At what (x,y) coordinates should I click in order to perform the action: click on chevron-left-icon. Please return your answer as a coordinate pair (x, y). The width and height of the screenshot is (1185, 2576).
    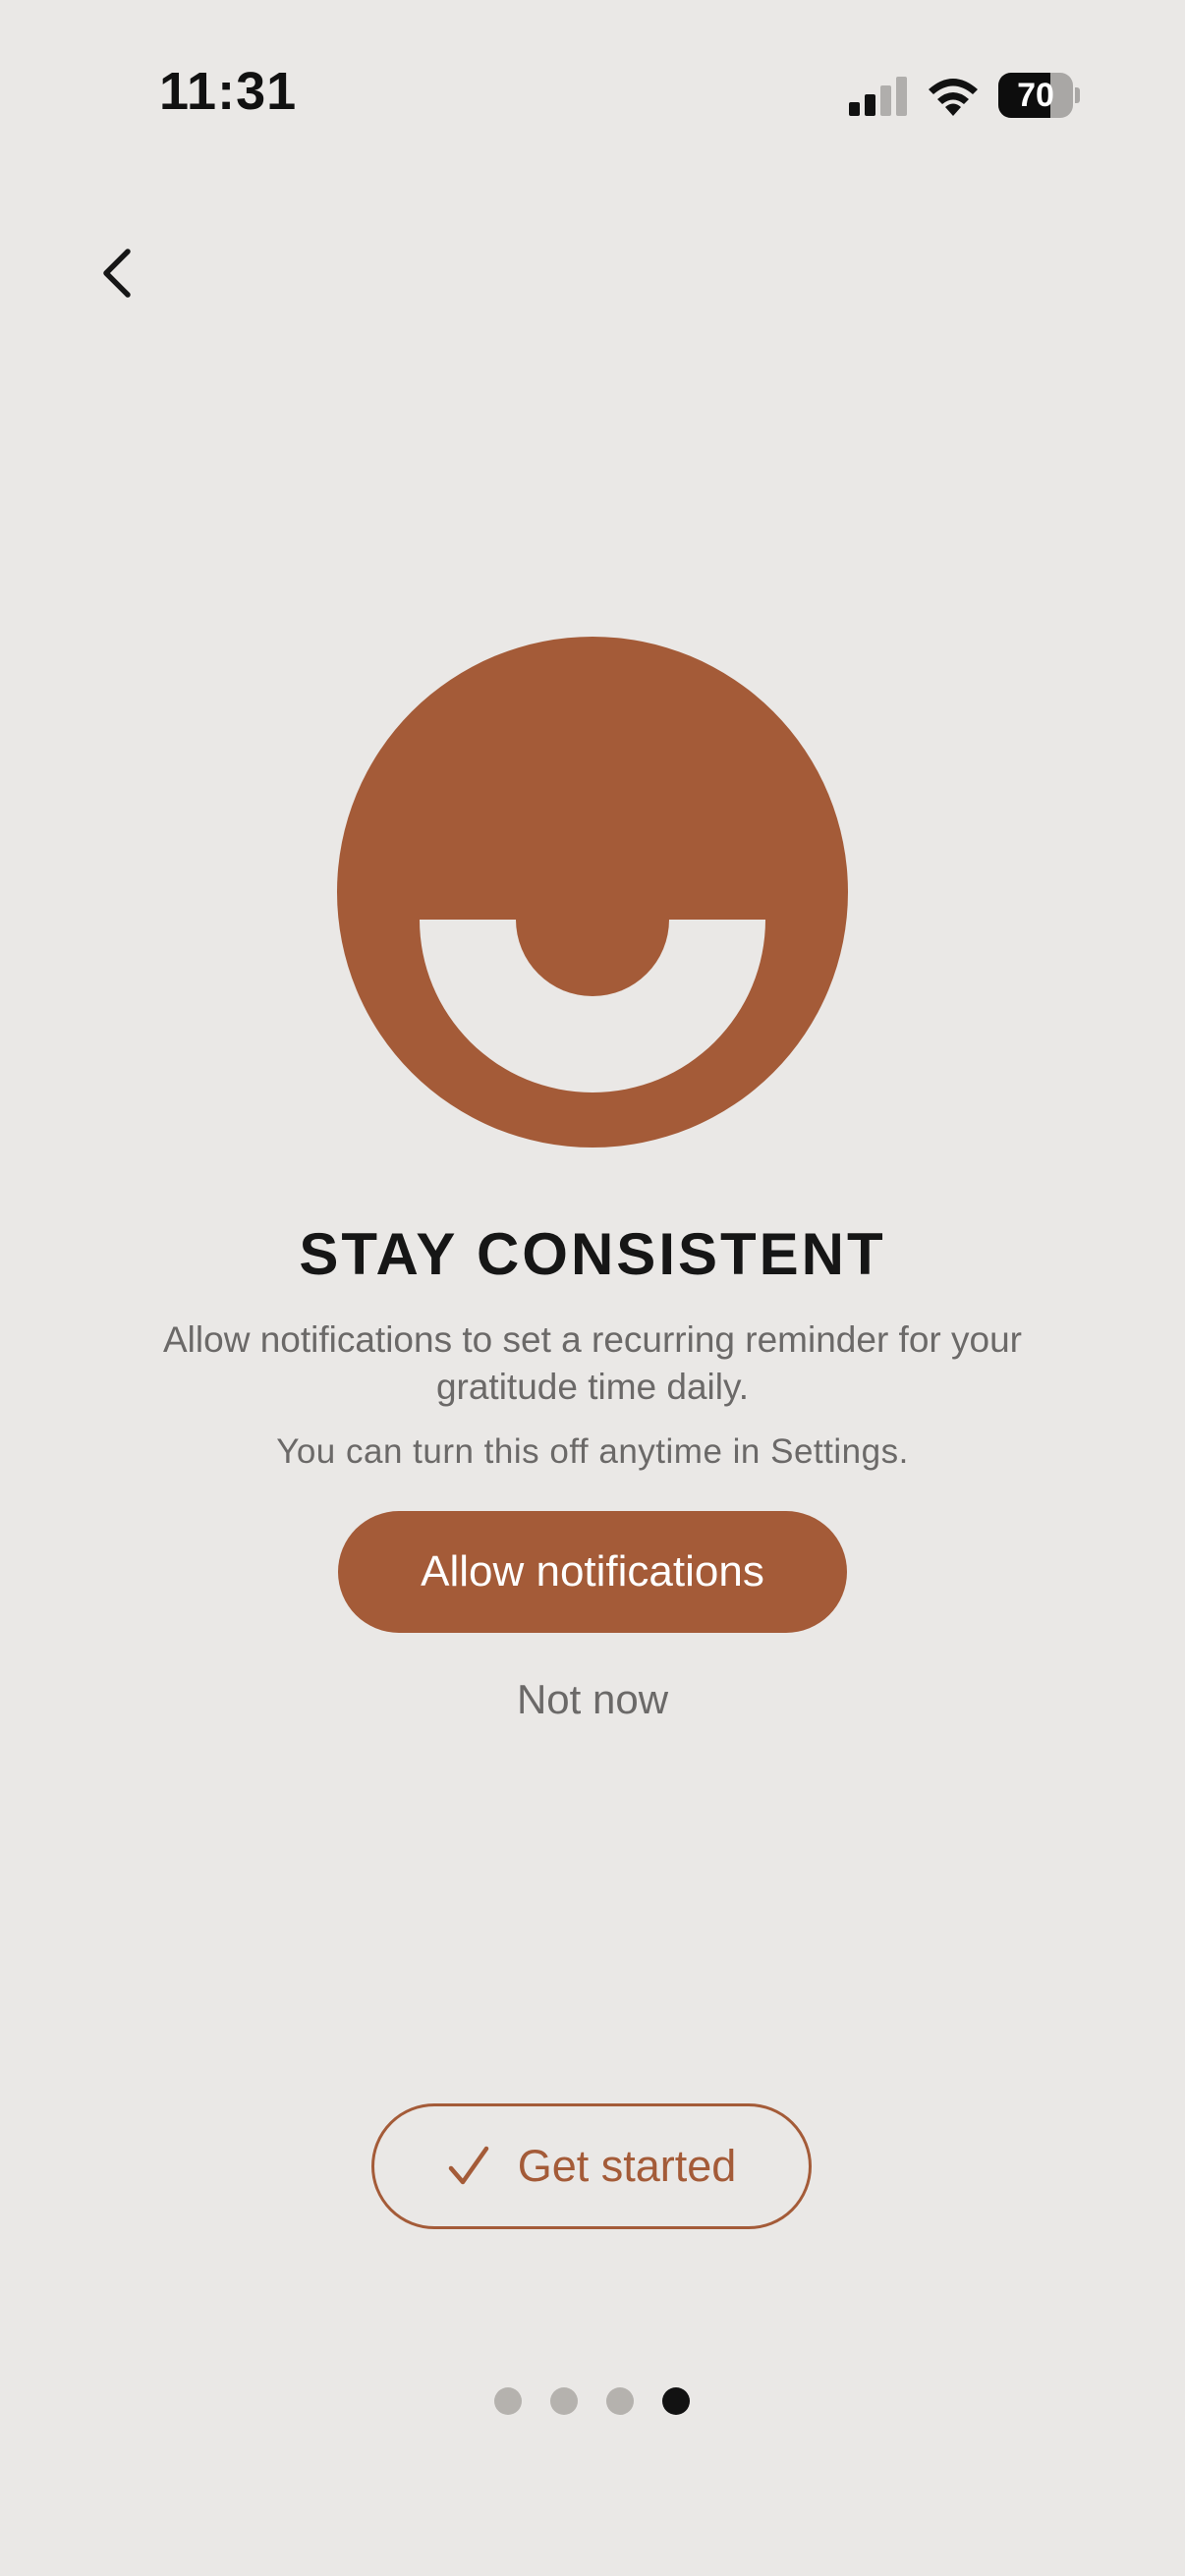
    Looking at the image, I should click on (117, 273).